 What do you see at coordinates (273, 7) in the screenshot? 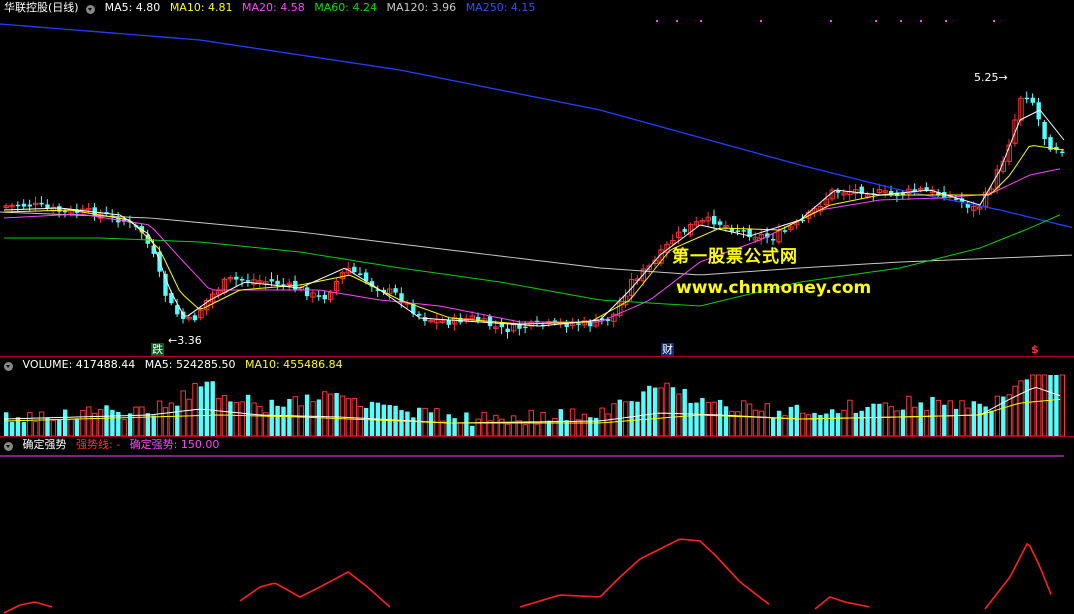
I see `ma20-value: MA20: 4.58` at bounding box center [273, 7].